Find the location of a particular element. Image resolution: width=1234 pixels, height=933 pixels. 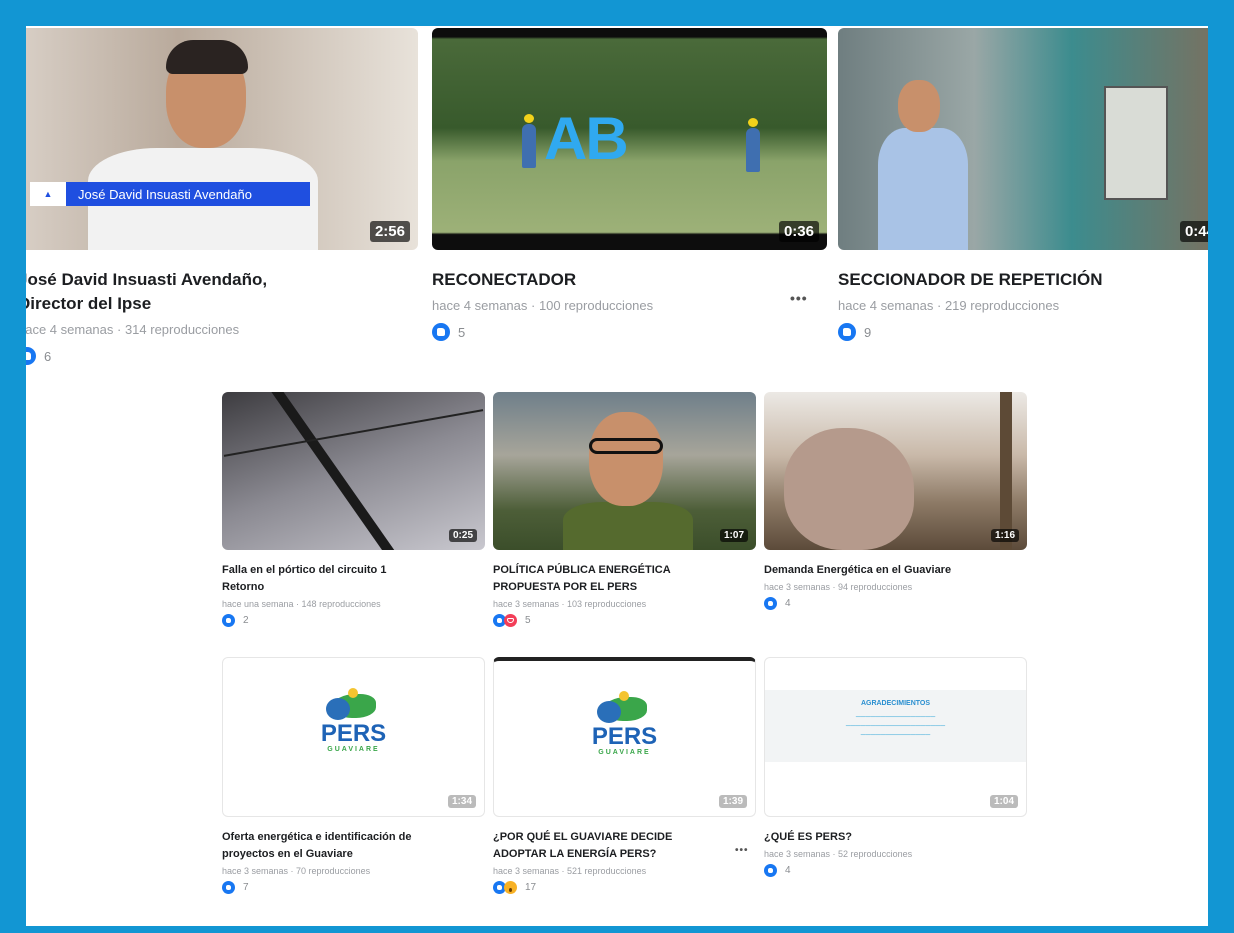

wow-icon is located at coordinates (510, 887).